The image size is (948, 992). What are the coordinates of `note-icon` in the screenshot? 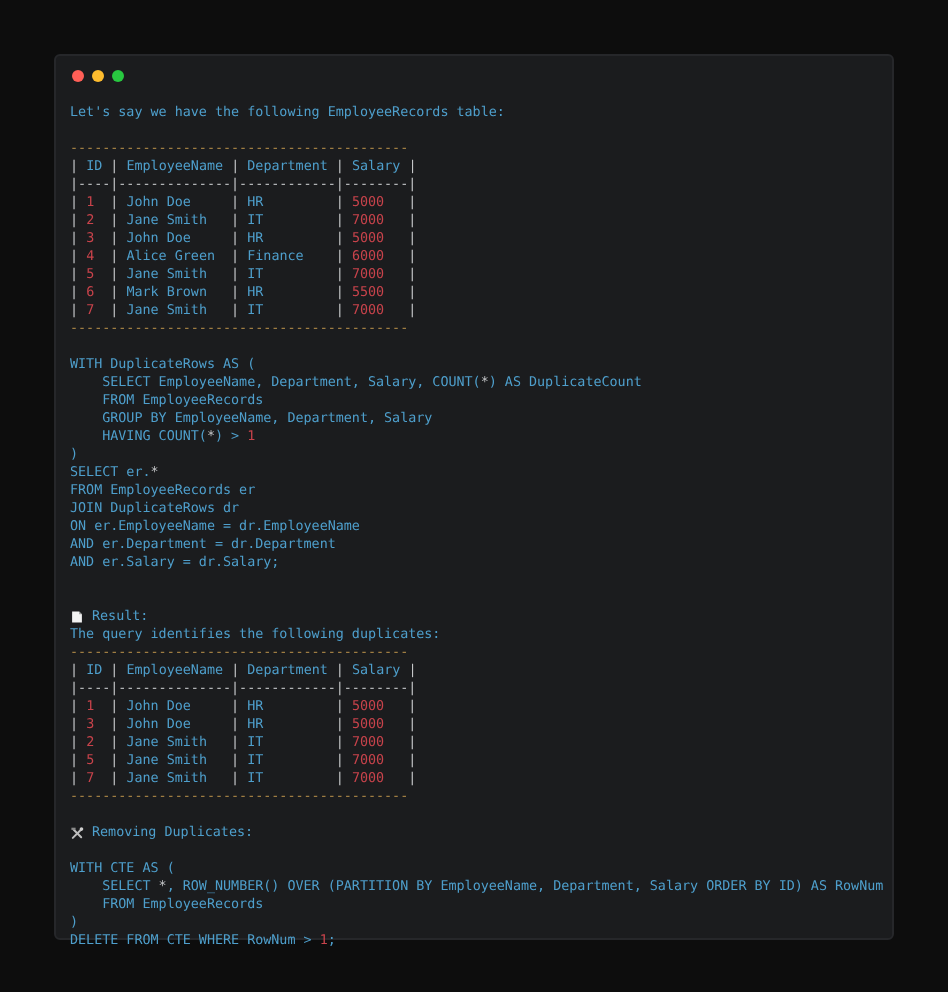 It's located at (77, 617).